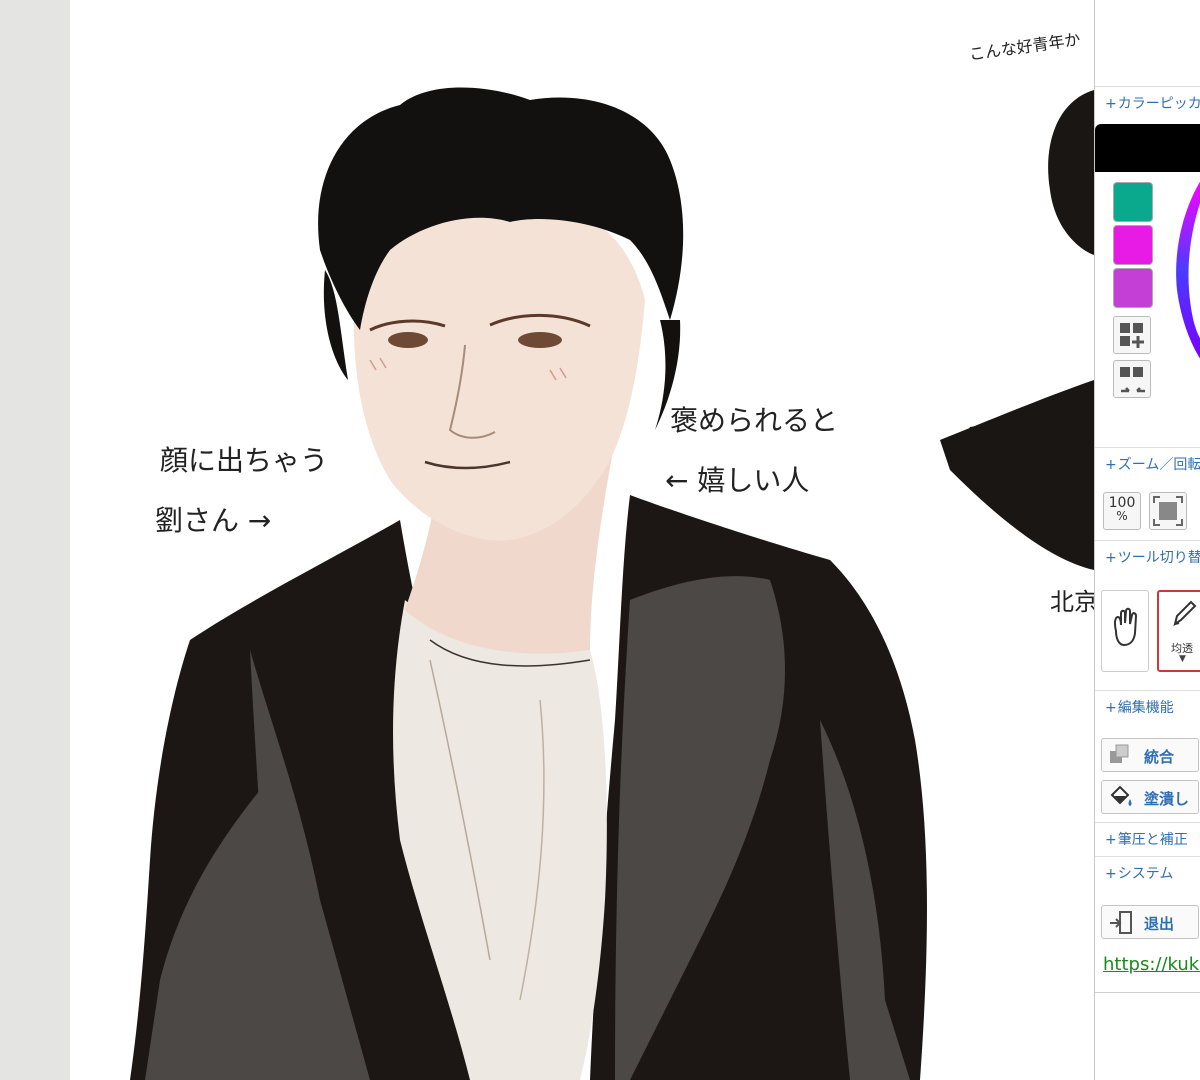 The height and width of the screenshot is (1080, 1200). I want to click on section-pressure-correction: +筆圧と補正, so click(1147, 839).